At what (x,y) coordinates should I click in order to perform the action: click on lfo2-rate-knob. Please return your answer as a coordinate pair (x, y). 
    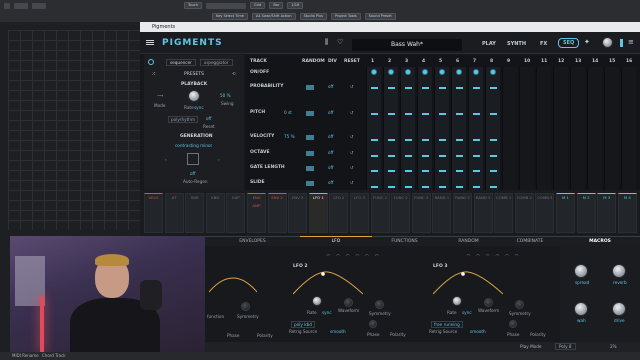
    Looking at the image, I should click on (317, 301).